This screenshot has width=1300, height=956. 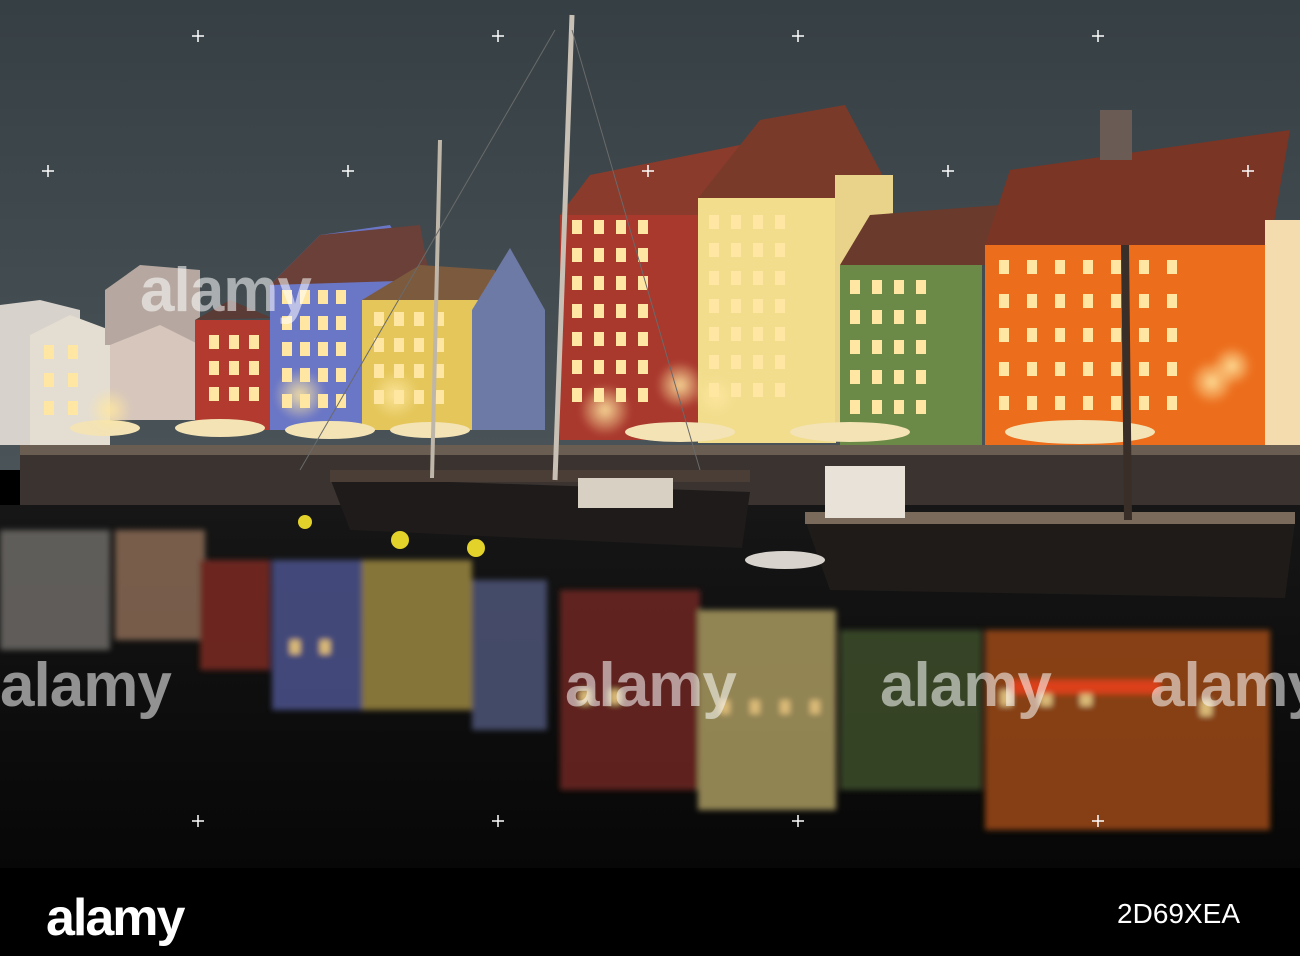 I want to click on footer-bar, so click(x=650, y=912).